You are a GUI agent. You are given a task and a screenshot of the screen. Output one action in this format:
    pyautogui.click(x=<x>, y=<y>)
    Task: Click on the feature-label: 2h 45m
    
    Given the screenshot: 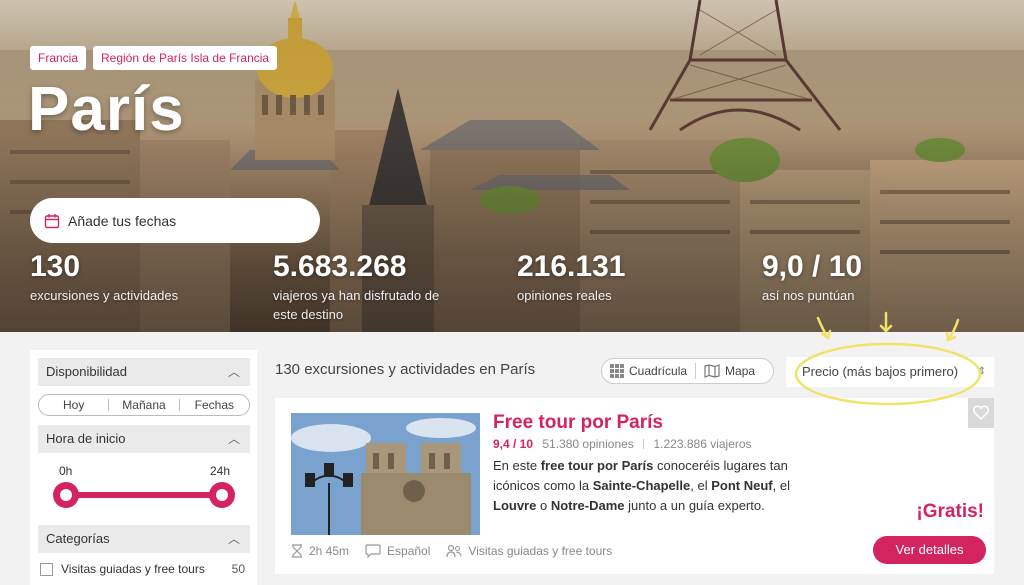 What is the action you would take?
    pyautogui.click(x=329, y=551)
    